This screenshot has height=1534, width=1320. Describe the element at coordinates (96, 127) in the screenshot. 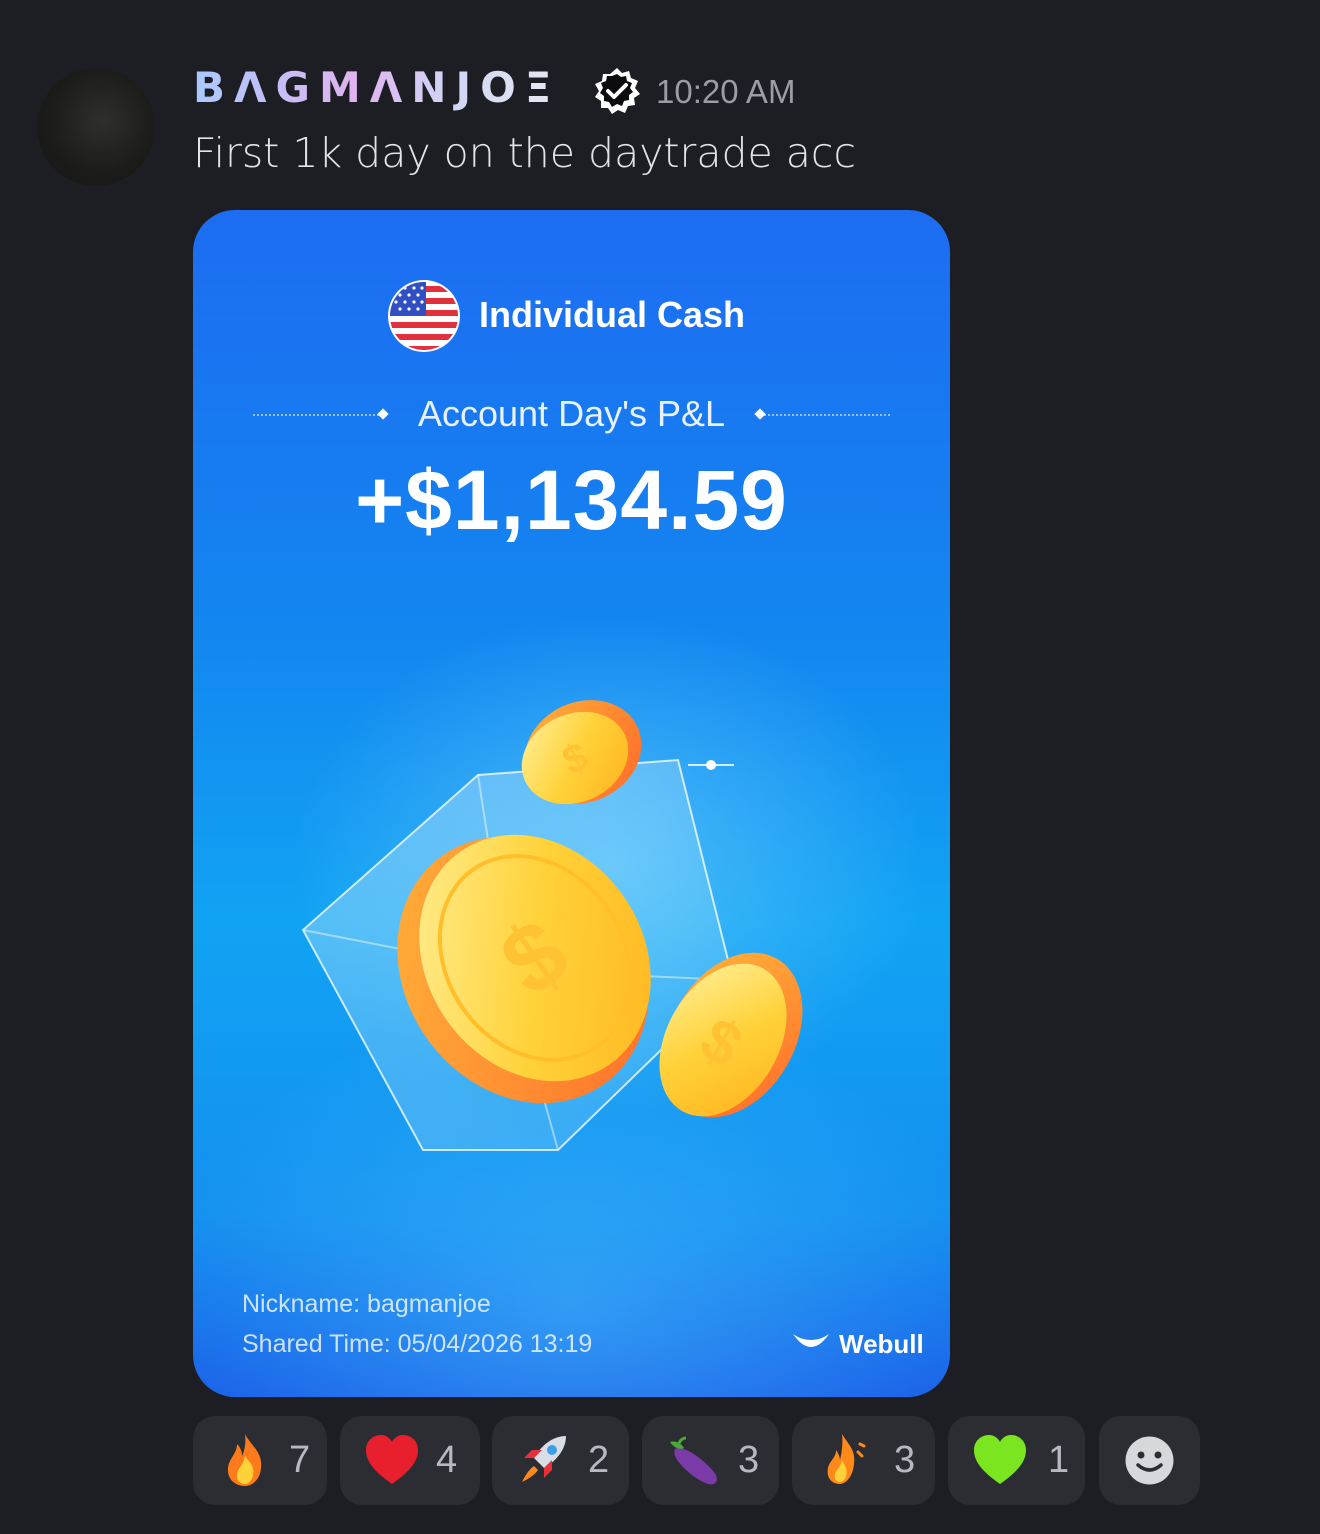

I see `avatar` at that location.